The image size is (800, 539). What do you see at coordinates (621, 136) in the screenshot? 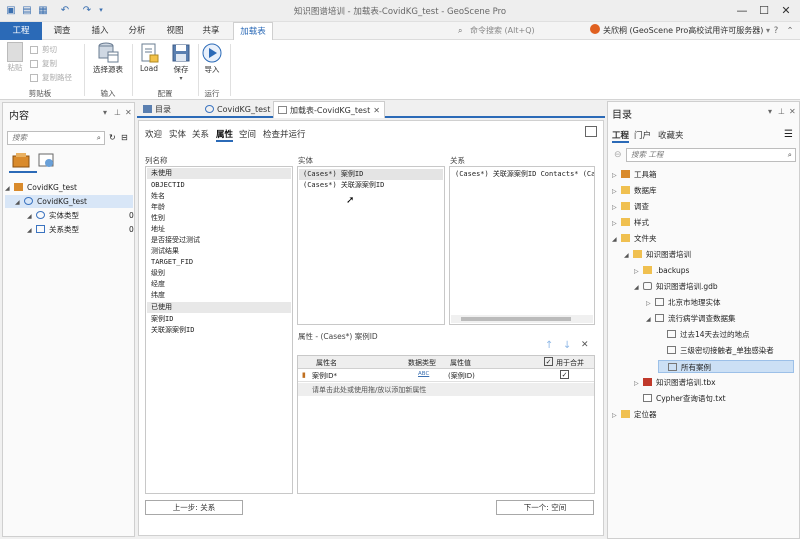
I see `catalog-tab-project: 工程` at bounding box center [621, 136].